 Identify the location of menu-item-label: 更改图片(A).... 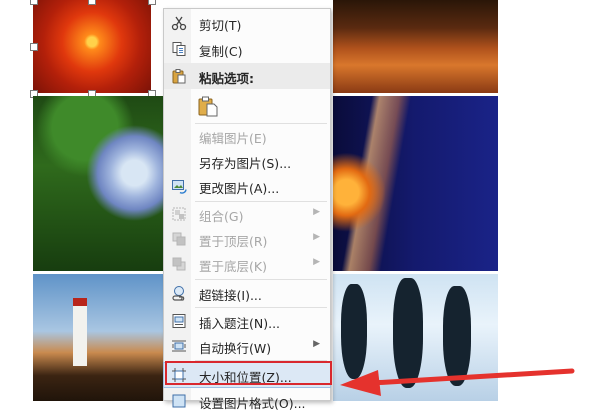
(239, 188).